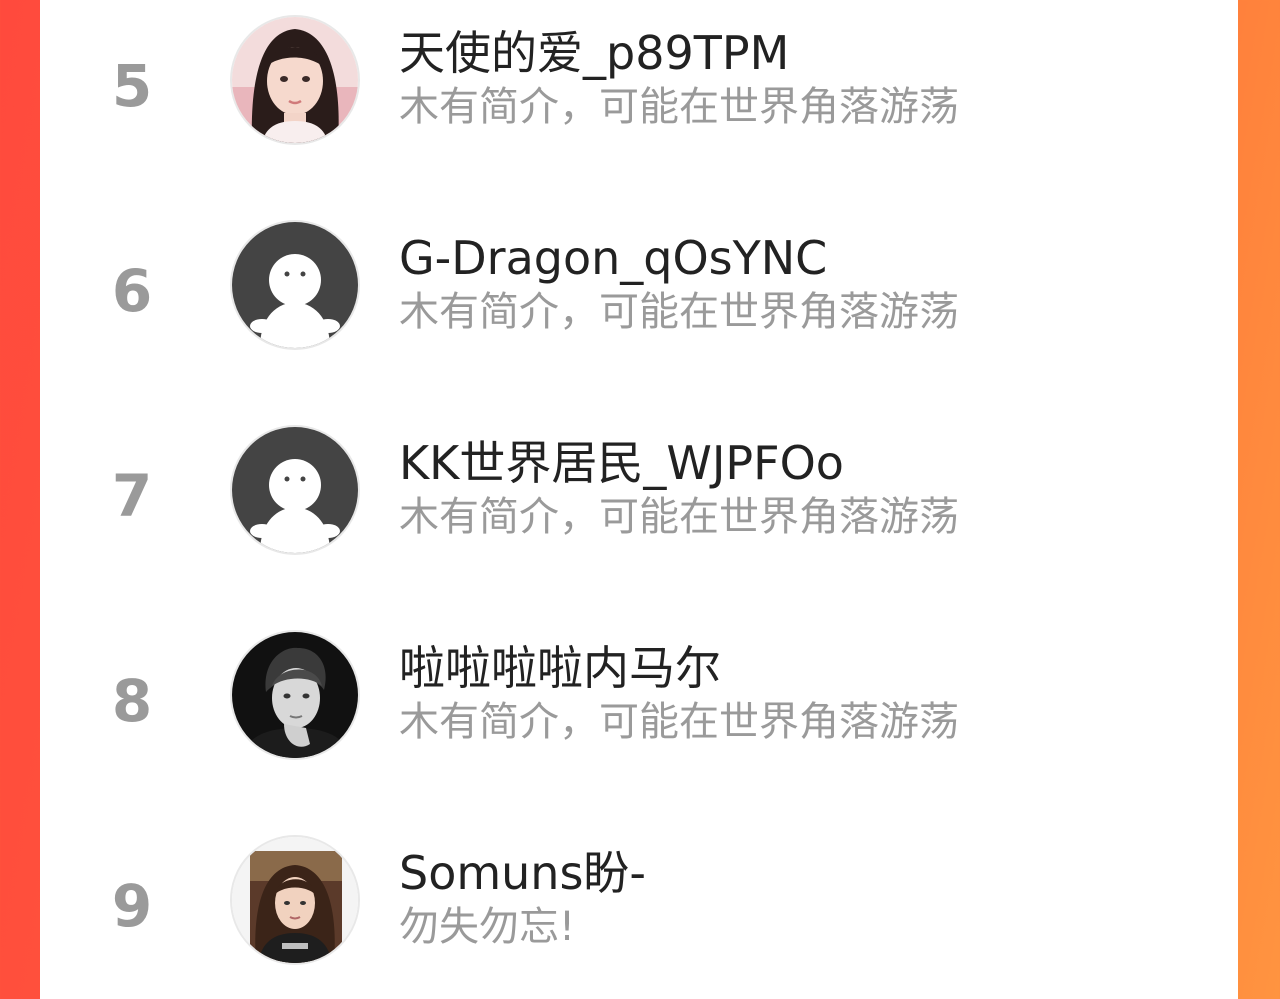 This screenshot has height=999, width=1280. Describe the element at coordinates (621, 463) in the screenshot. I see `user-name: KK世界居民_WJPFOo` at that location.